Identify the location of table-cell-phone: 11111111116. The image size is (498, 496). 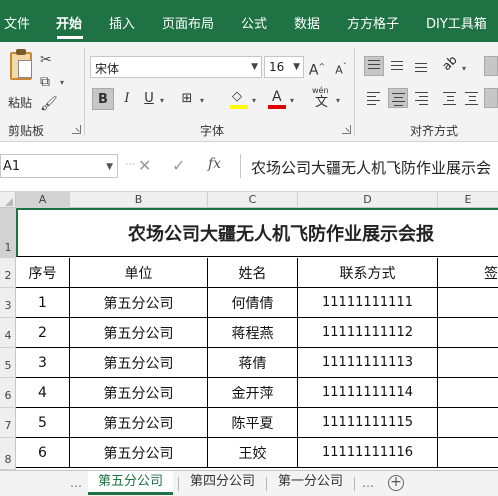
(368, 453).